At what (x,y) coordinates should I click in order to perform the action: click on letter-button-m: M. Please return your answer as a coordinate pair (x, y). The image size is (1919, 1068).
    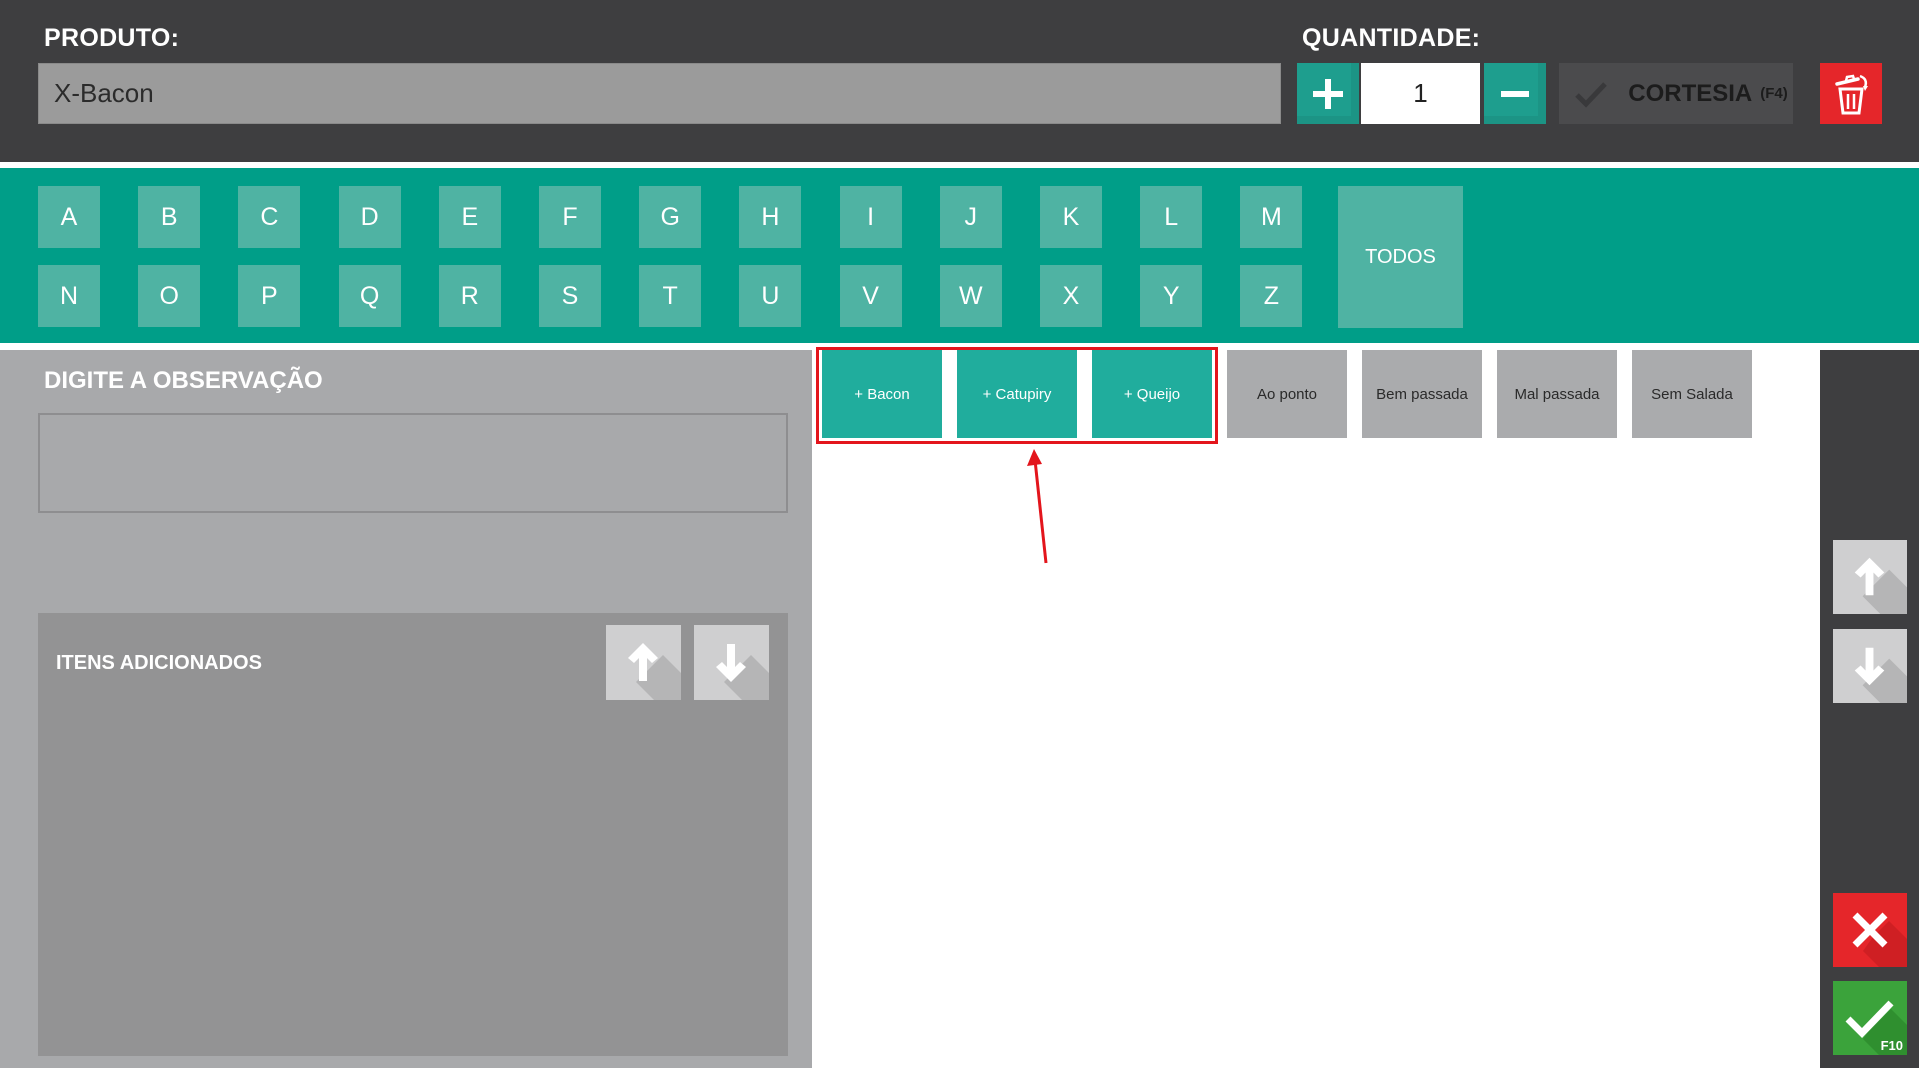
    Looking at the image, I should click on (1271, 217).